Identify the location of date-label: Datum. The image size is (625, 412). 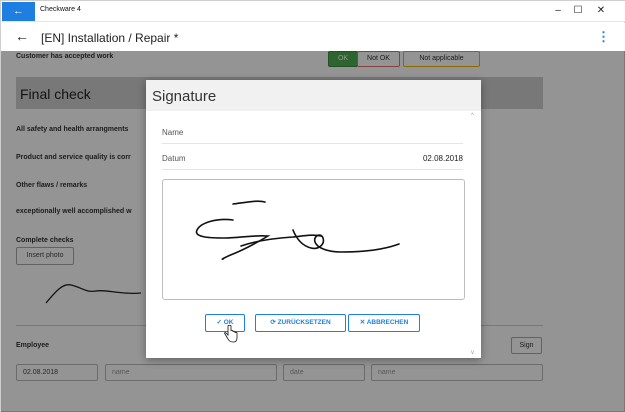
(174, 158).